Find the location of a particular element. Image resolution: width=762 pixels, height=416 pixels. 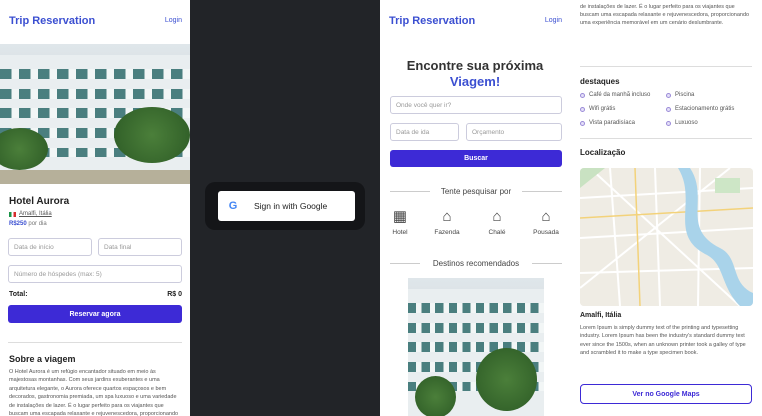

search-button: Buscar is located at coordinates (476, 158).